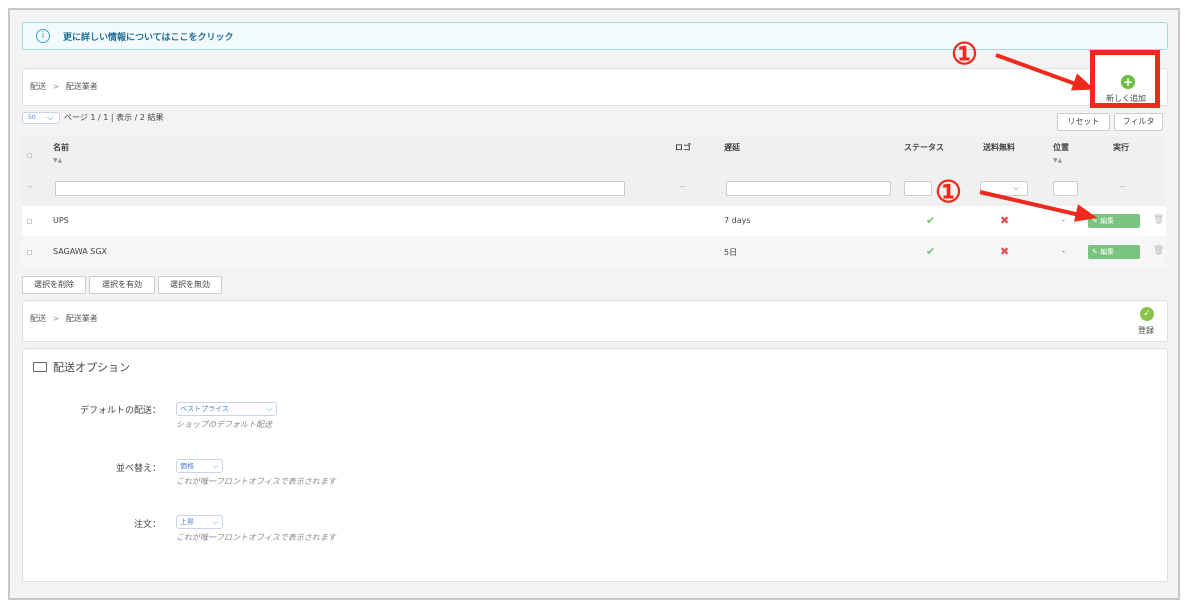  I want to click on sort-by-hint: これが唯一フロントオフィスで表示されます, so click(256, 481).